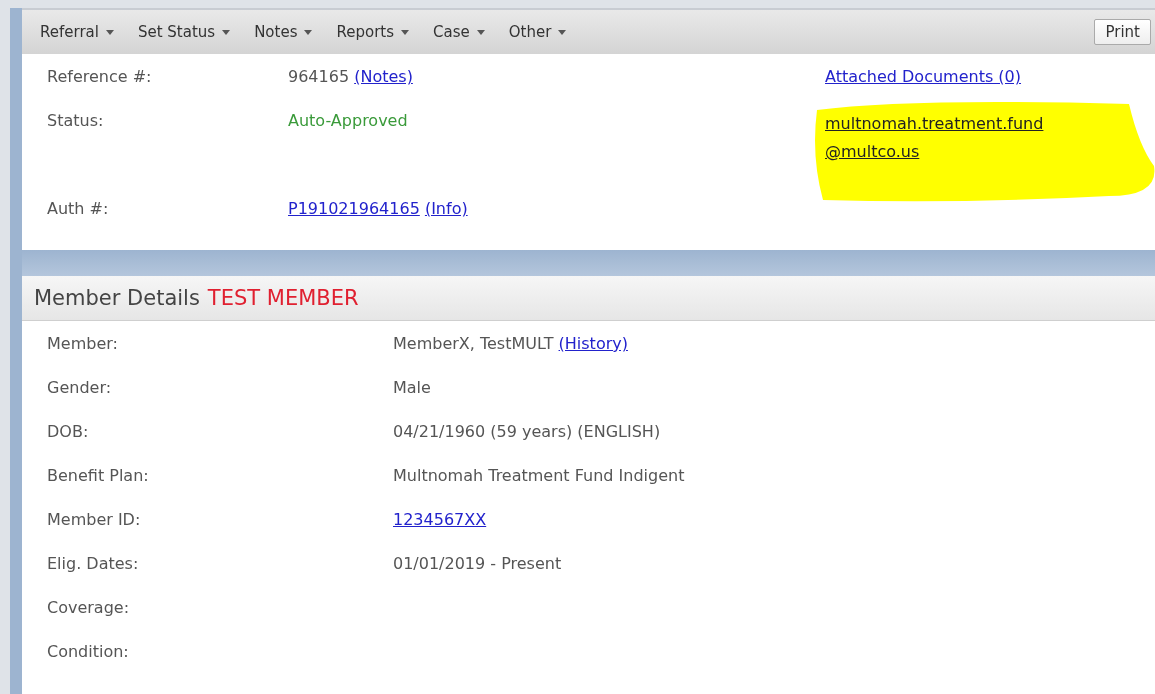 The height and width of the screenshot is (694, 1155). What do you see at coordinates (75, 120) in the screenshot?
I see `field-label: Status:` at bounding box center [75, 120].